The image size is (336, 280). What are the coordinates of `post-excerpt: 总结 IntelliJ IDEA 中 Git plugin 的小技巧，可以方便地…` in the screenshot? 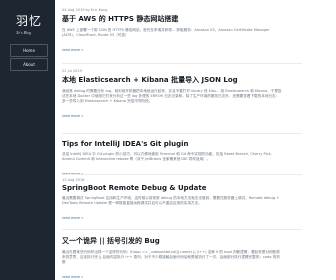 It's located at (167, 156).